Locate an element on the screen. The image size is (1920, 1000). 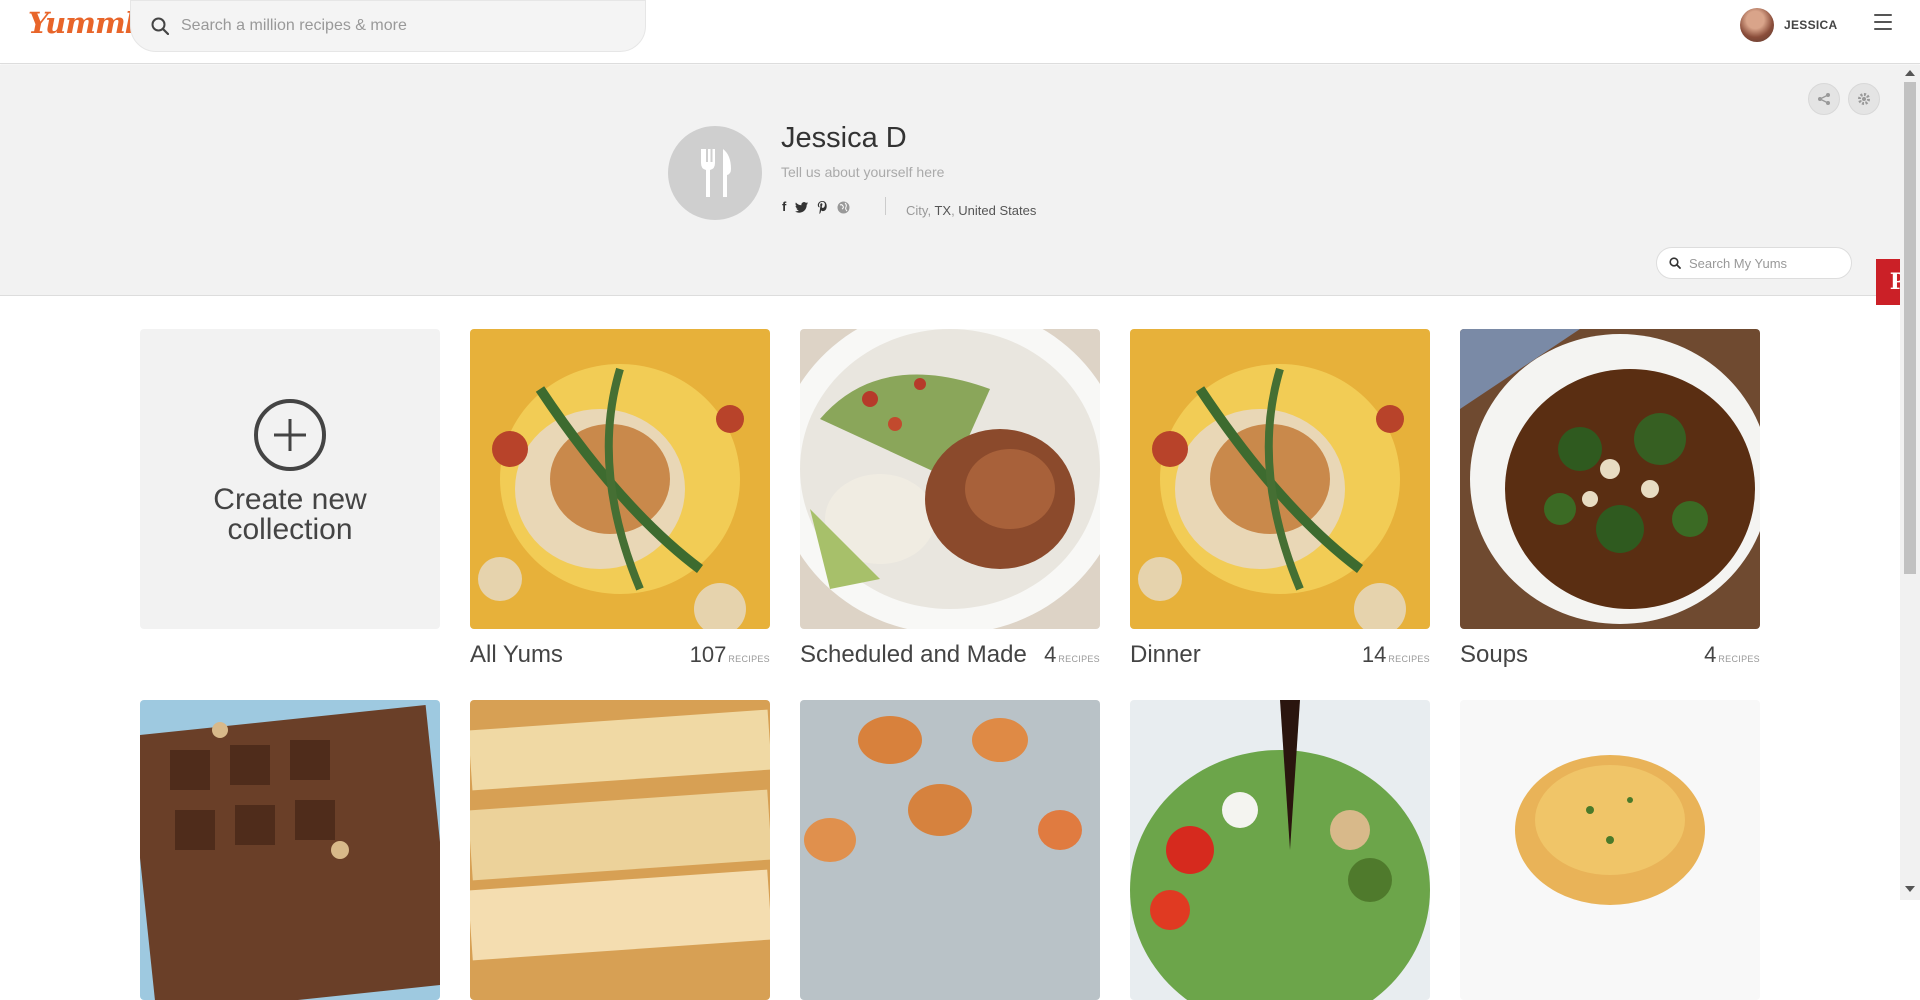
search-my-yums-input: Search My Yums is located at coordinates (1754, 263).